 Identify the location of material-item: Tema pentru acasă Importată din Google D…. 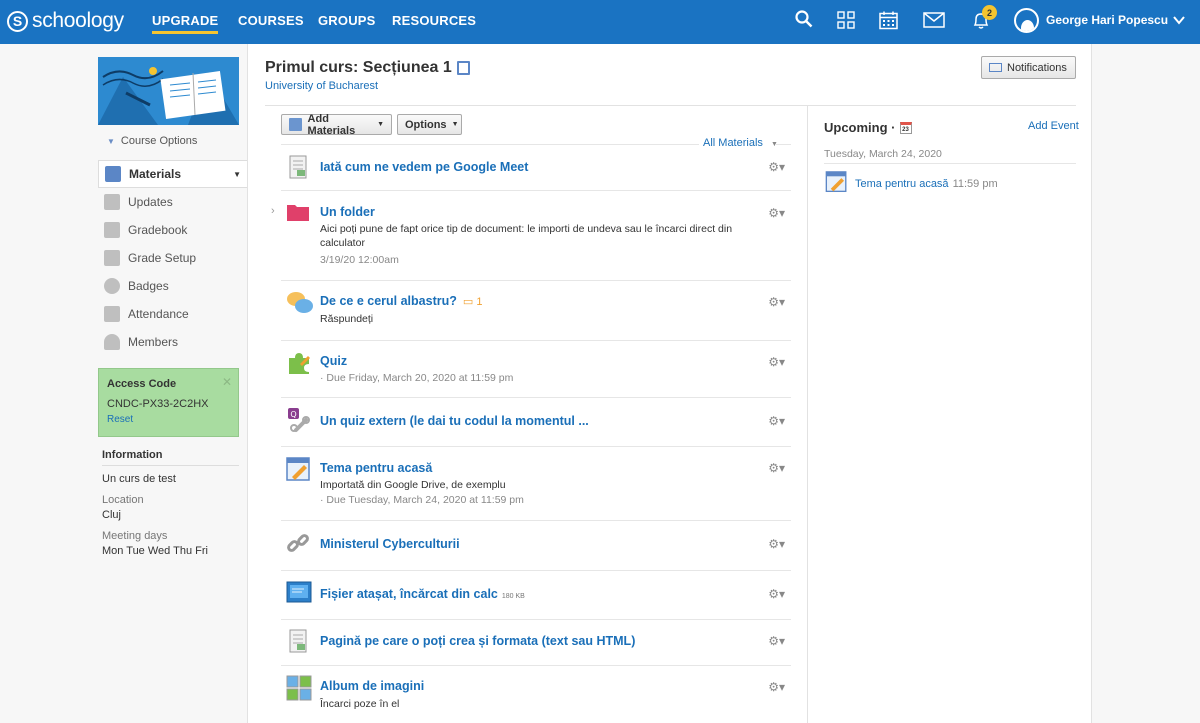
(536, 484).